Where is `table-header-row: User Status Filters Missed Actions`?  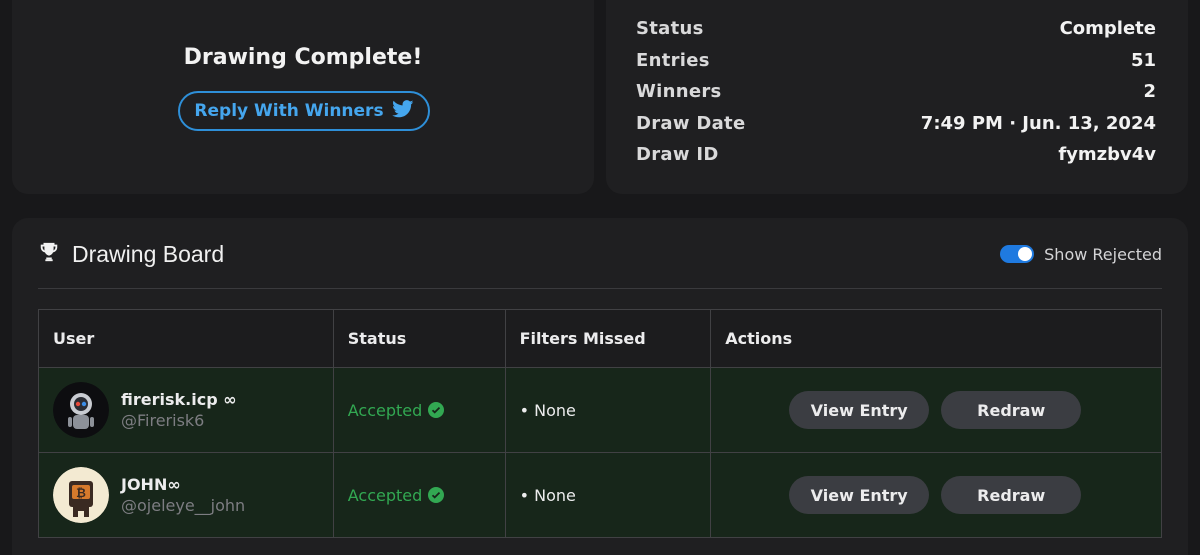 table-header-row: User Status Filters Missed Actions is located at coordinates (600, 338).